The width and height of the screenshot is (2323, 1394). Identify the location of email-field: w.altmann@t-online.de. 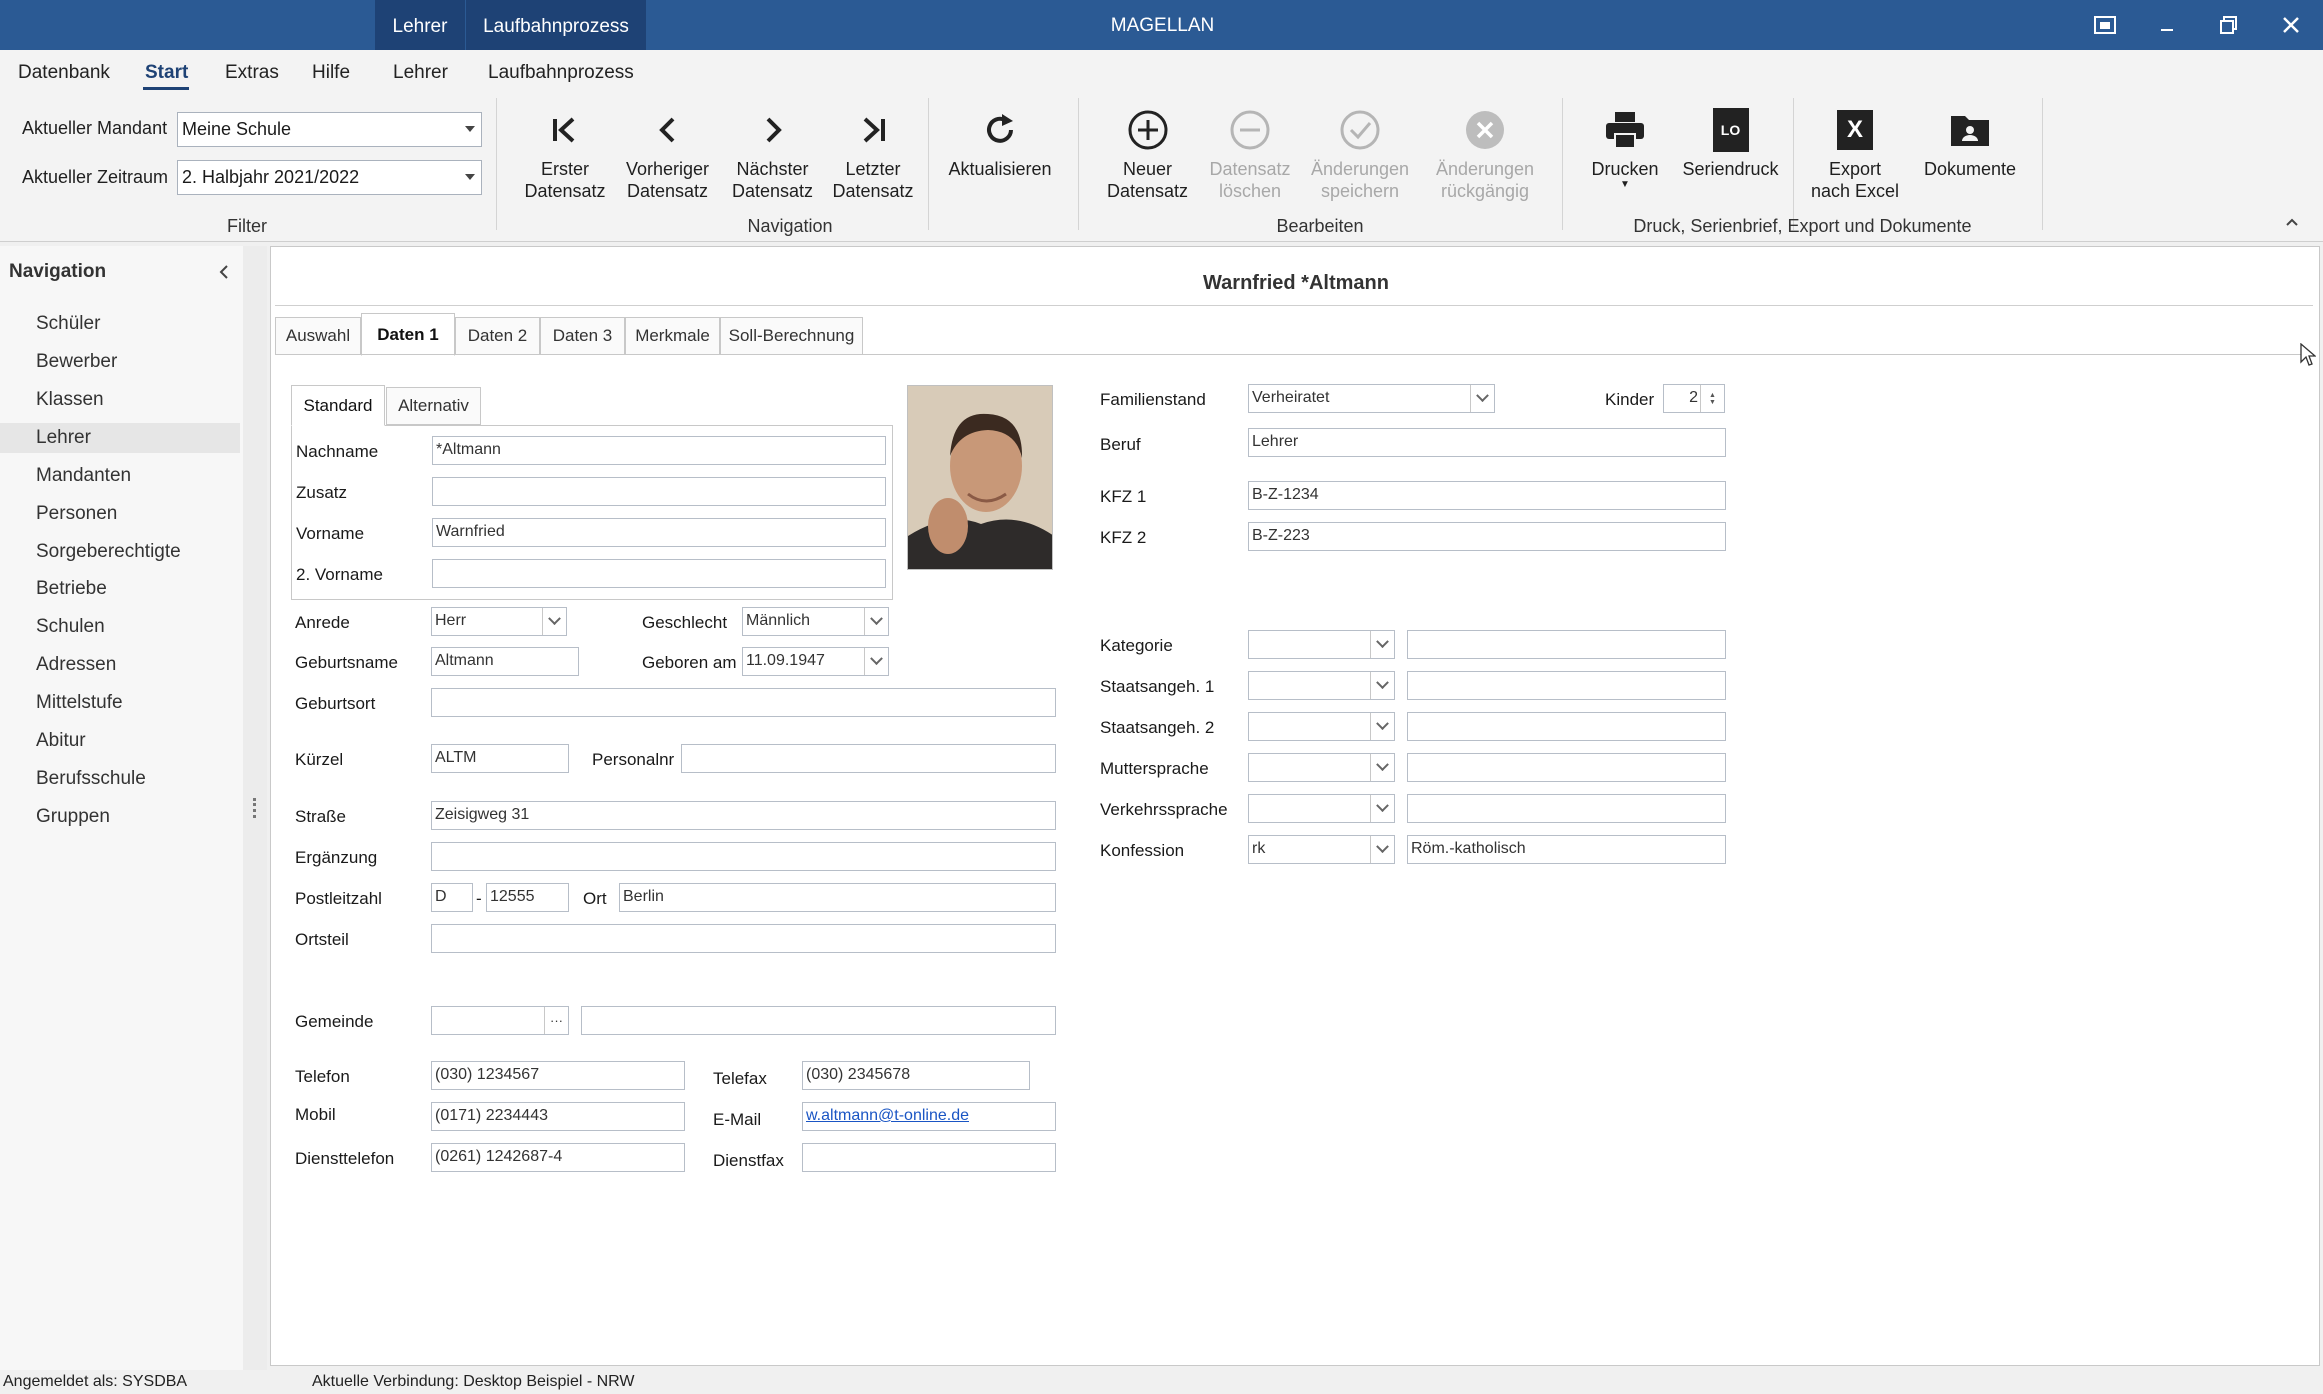
(929, 1116).